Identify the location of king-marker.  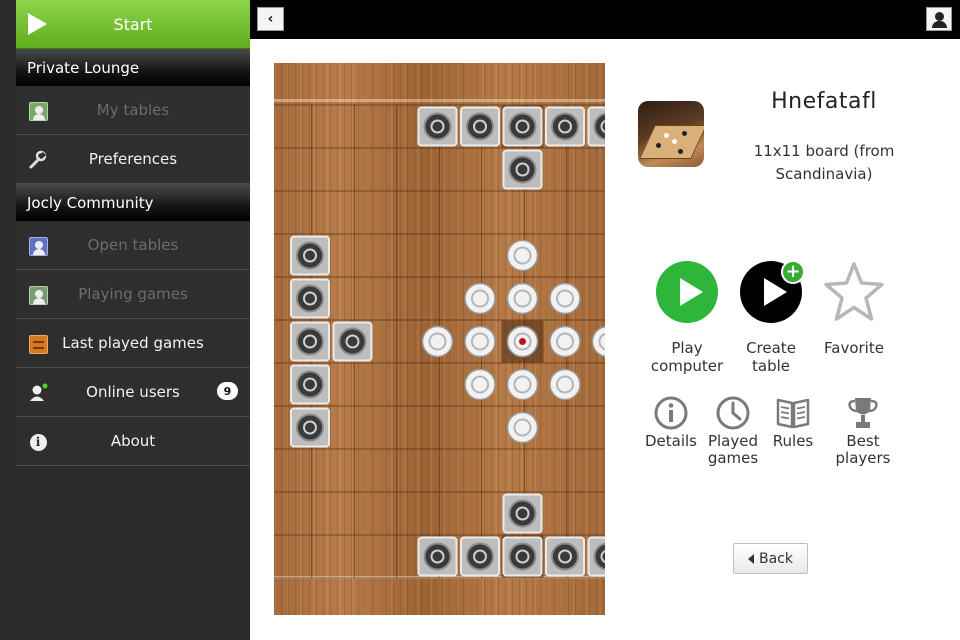
(522, 341).